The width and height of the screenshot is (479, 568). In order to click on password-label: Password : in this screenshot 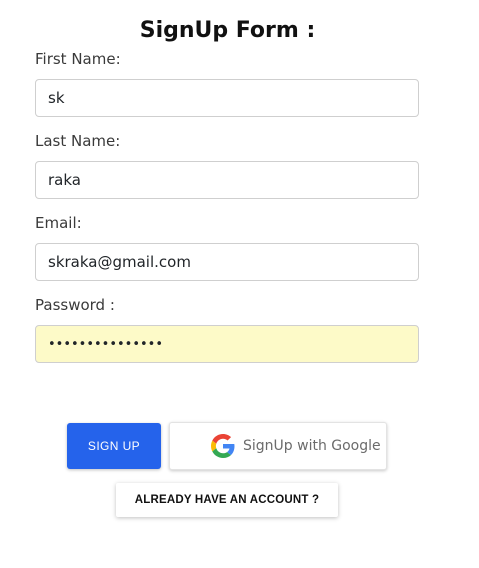, I will do `click(75, 305)`.